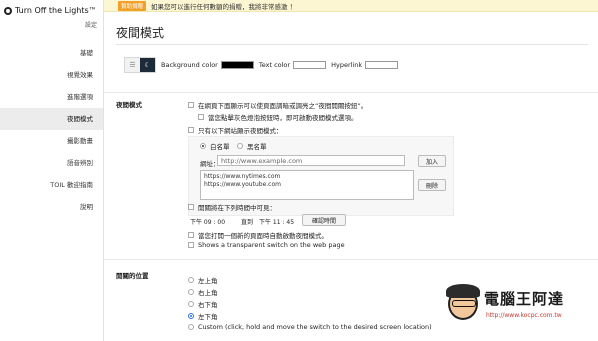 This screenshot has width=598, height=341. Describe the element at coordinates (56, 10) in the screenshot. I see `app-title: Turn Off the Lights™` at that location.